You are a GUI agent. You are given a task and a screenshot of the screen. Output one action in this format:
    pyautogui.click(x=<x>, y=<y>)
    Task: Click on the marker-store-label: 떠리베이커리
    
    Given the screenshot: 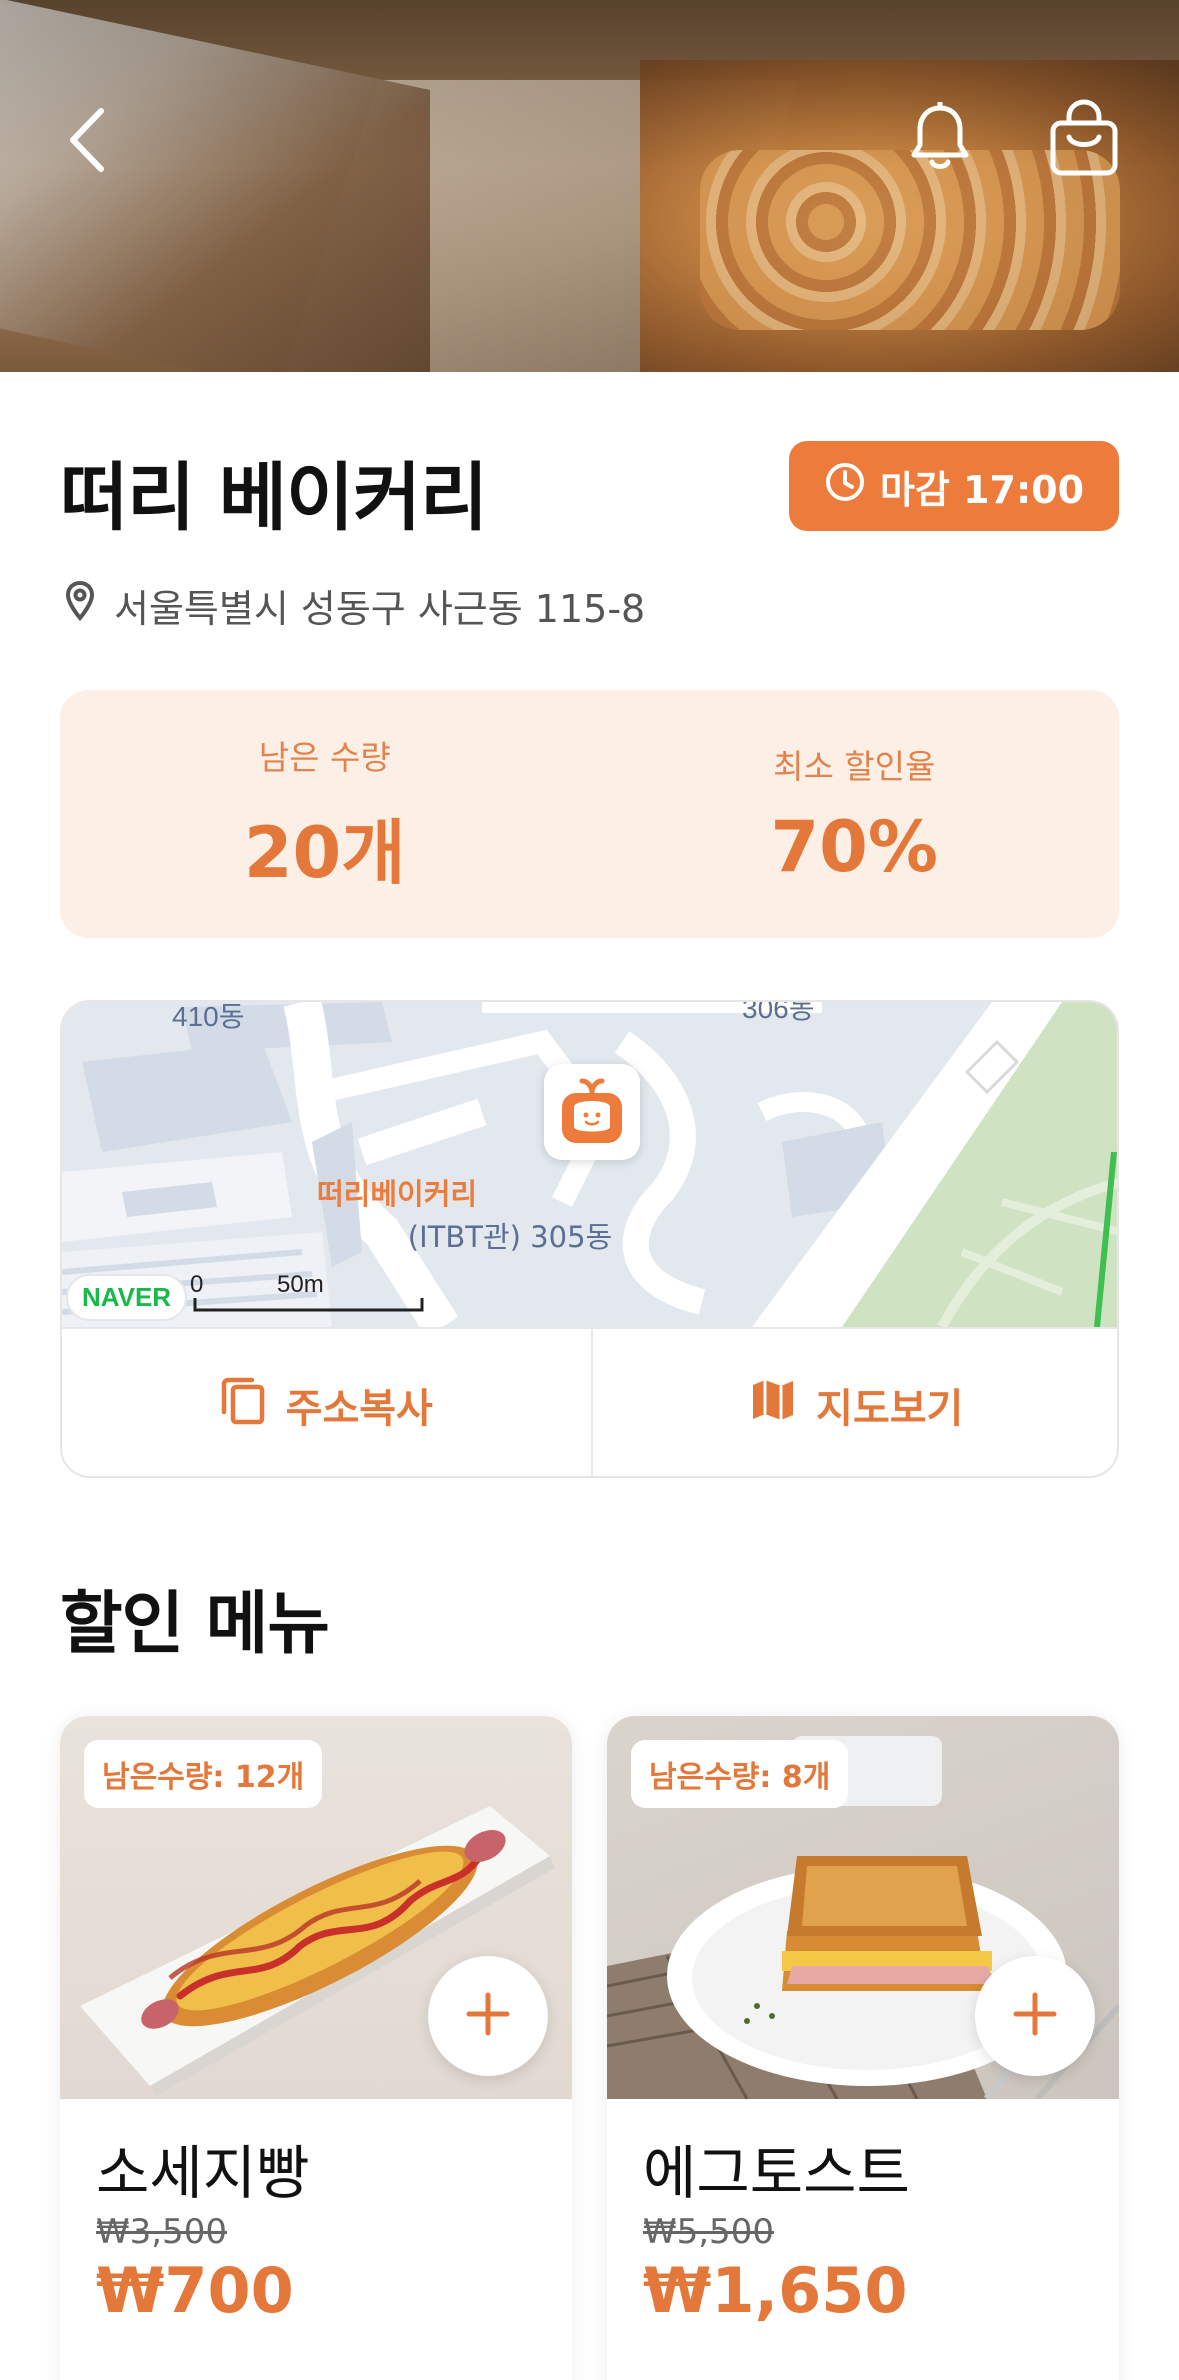 What is the action you would take?
    pyautogui.click(x=397, y=1194)
    